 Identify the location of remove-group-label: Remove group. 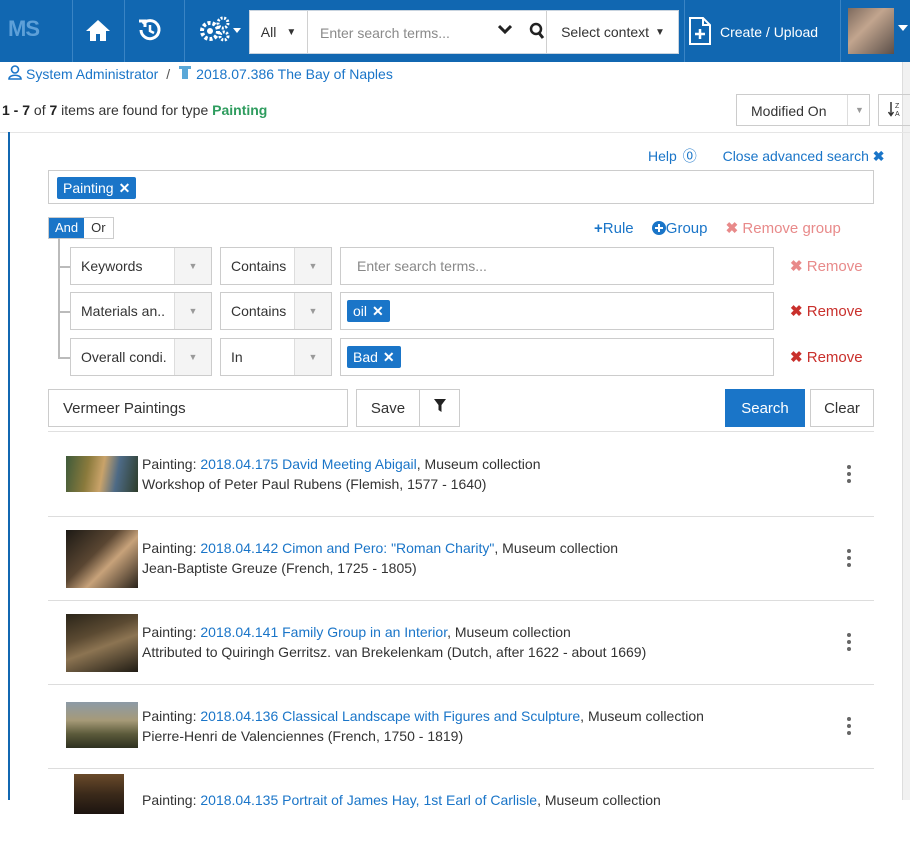
(791, 228).